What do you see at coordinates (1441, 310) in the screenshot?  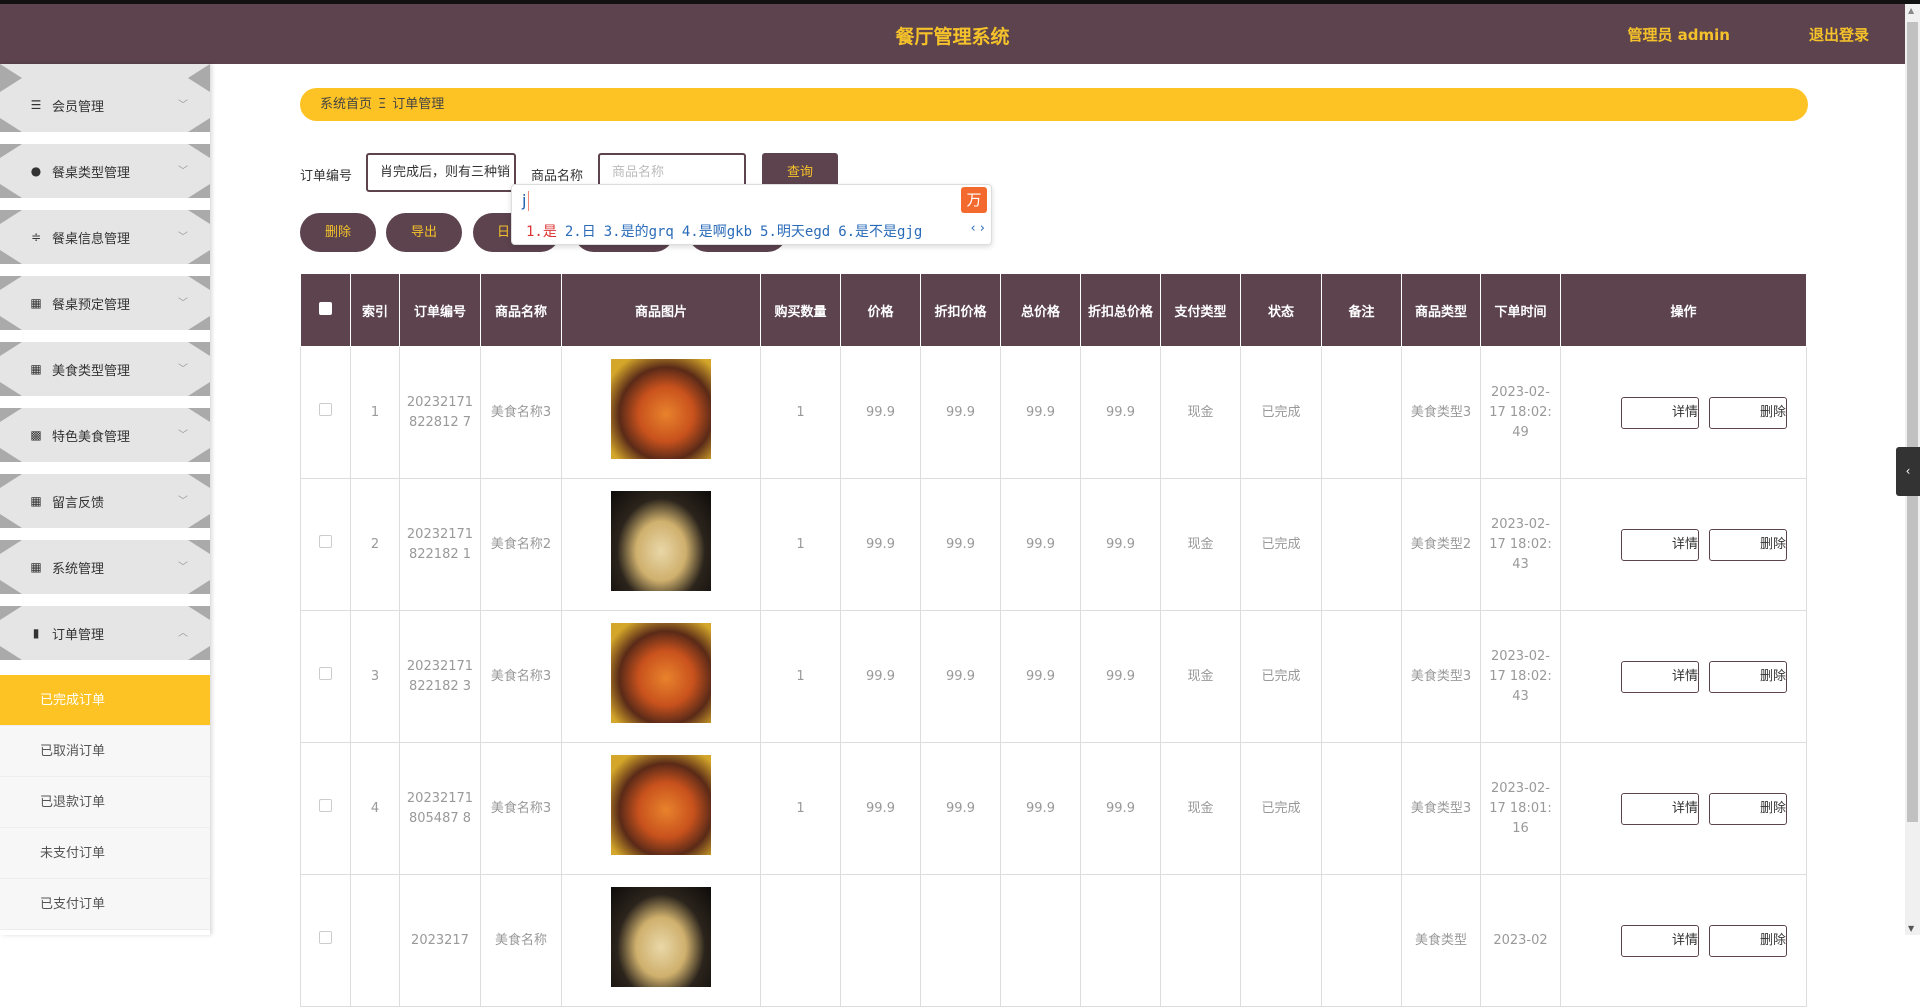 I see `column-header: 商品类型` at bounding box center [1441, 310].